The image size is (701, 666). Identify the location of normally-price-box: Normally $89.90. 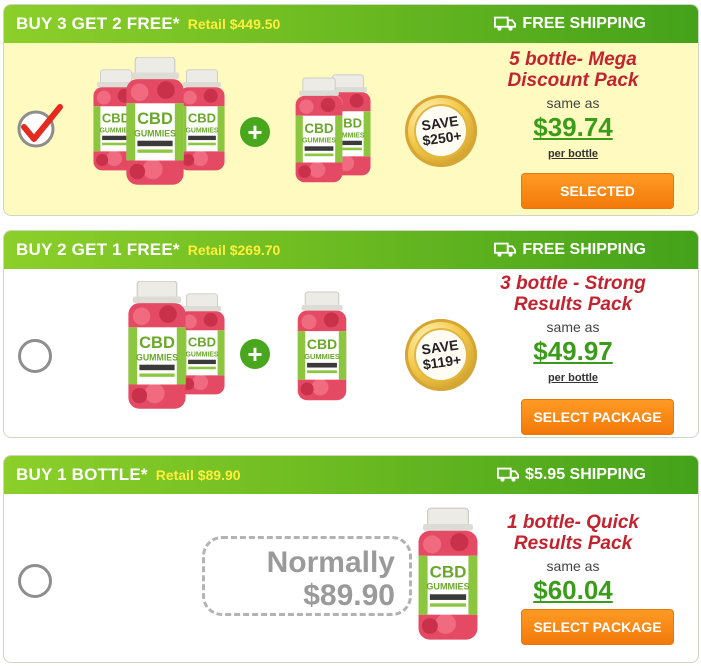
(307, 576).